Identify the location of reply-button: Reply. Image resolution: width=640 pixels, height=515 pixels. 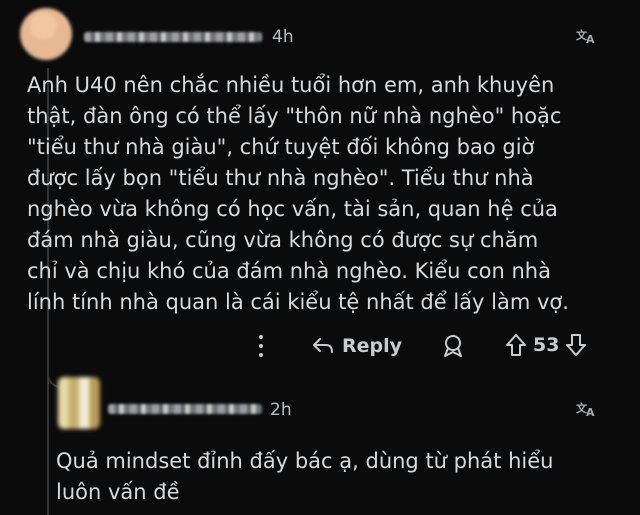
(357, 346).